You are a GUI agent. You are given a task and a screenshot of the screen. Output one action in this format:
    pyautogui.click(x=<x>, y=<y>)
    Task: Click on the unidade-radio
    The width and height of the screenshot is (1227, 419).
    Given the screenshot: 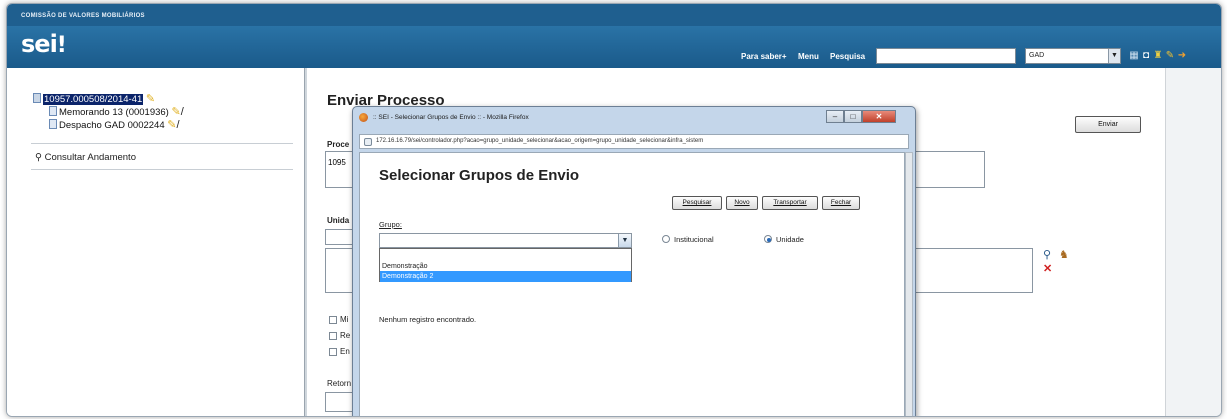 What is the action you would take?
    pyautogui.click(x=768, y=239)
    